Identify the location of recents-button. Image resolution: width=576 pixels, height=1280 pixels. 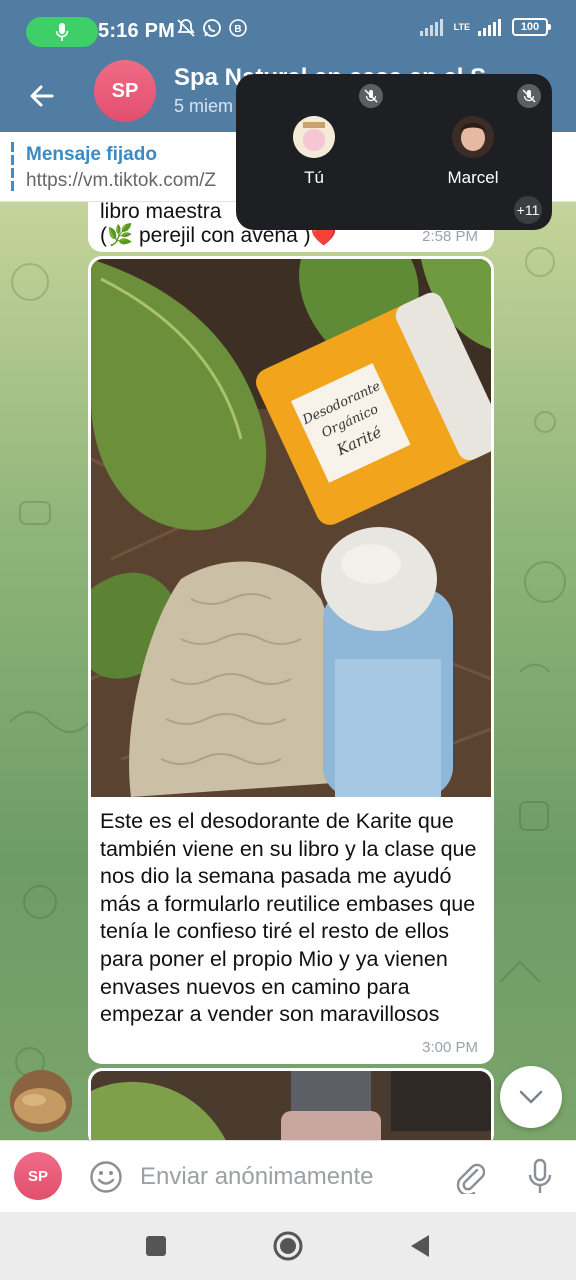
(156, 1246).